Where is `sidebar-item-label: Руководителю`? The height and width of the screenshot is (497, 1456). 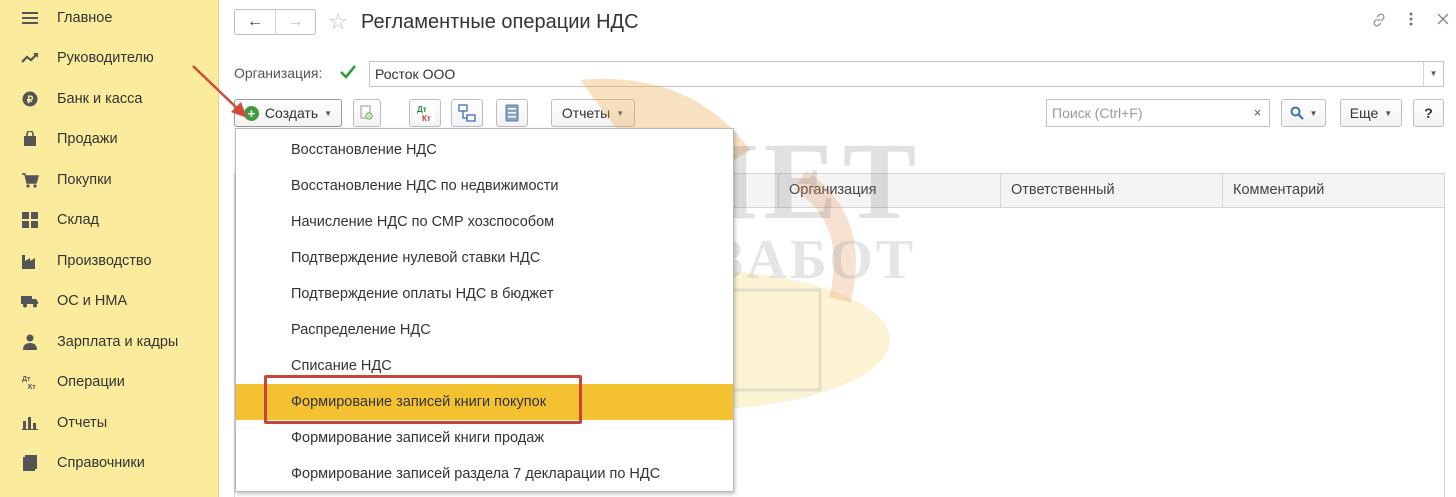 sidebar-item-label: Руководителю is located at coordinates (105, 58).